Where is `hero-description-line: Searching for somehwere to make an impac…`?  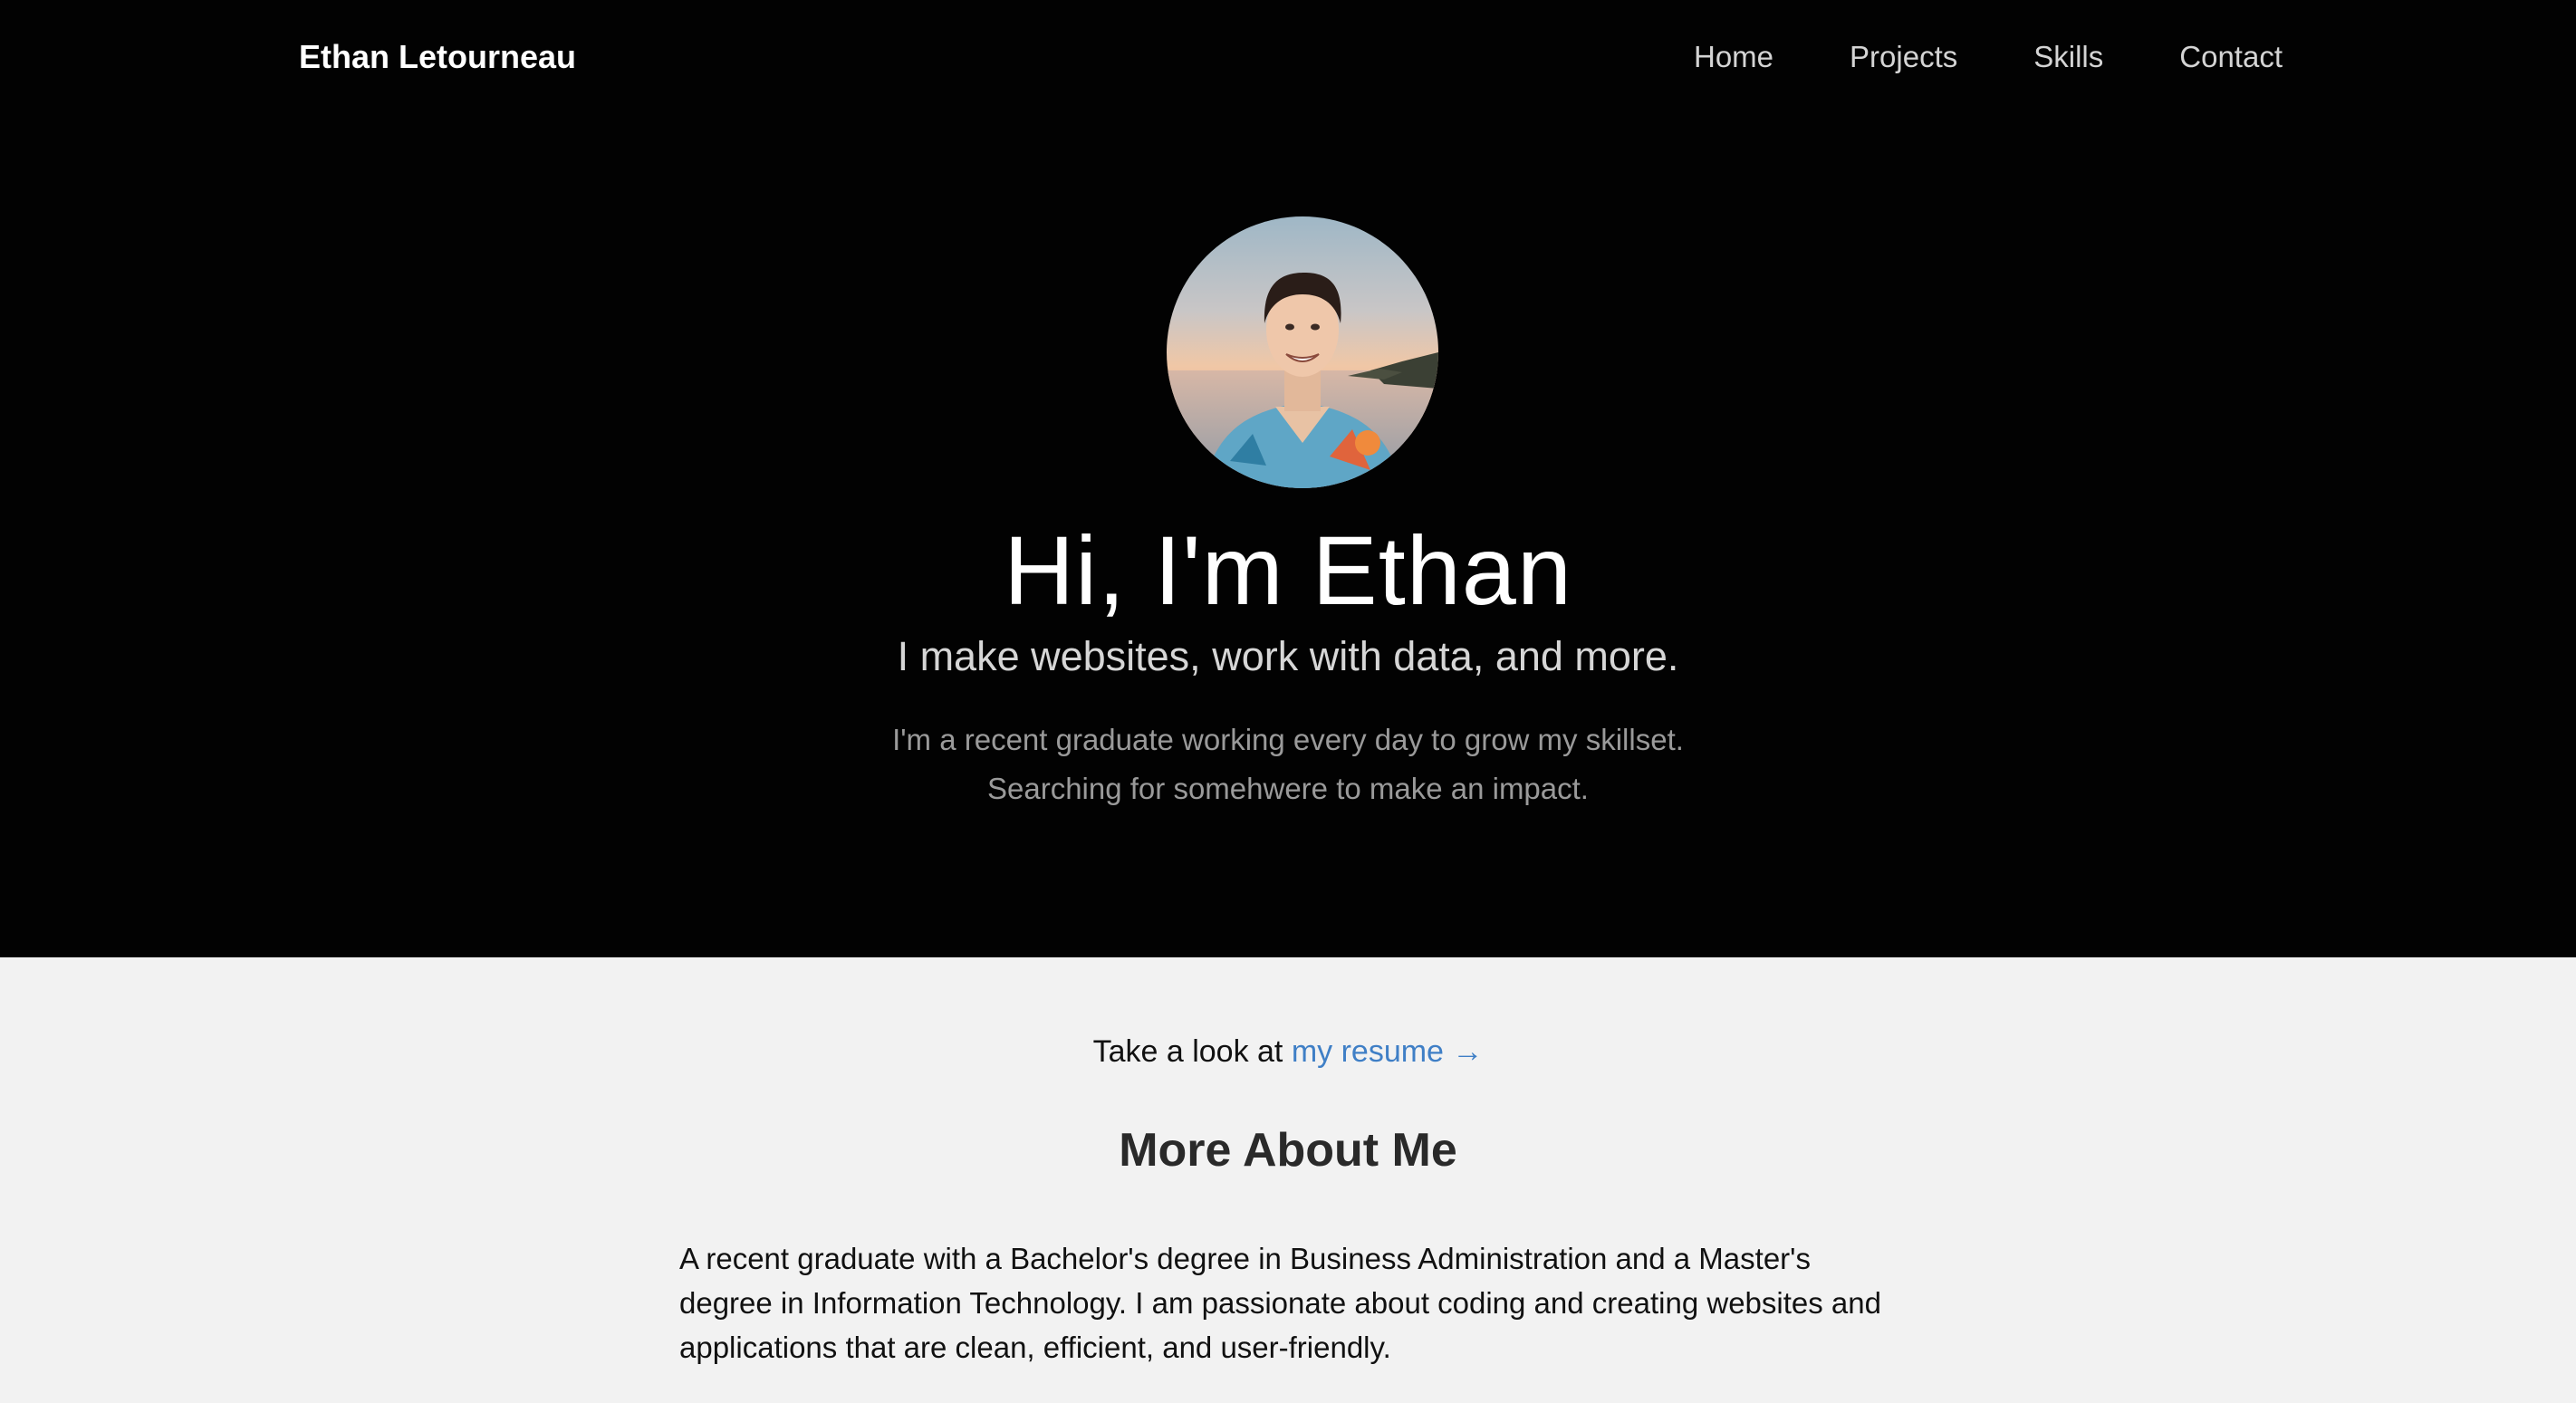 hero-description-line: Searching for somehwere to make an impac… is located at coordinates (1288, 788).